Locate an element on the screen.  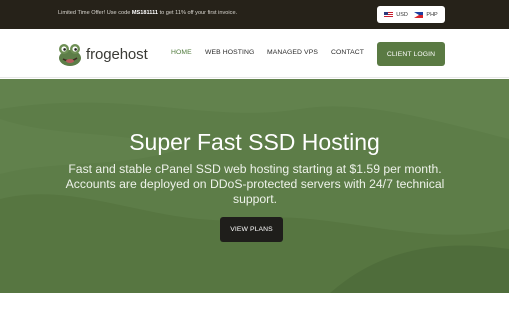
currency-switcher: USD PHP is located at coordinates (411, 14).